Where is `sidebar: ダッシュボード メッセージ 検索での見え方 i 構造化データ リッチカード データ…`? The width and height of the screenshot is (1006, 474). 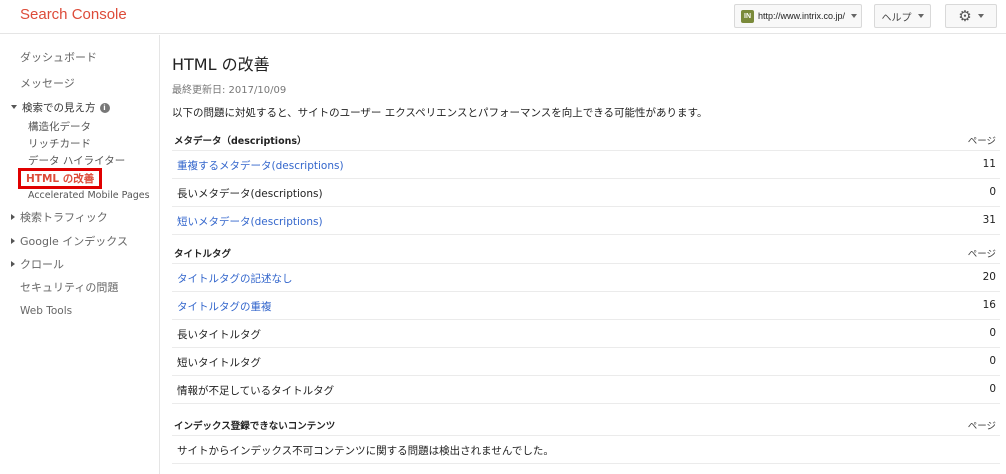 sidebar: ダッシュボード メッセージ 検索での見え方 i 構造化データ リッチカード データ… is located at coordinates (80, 254).